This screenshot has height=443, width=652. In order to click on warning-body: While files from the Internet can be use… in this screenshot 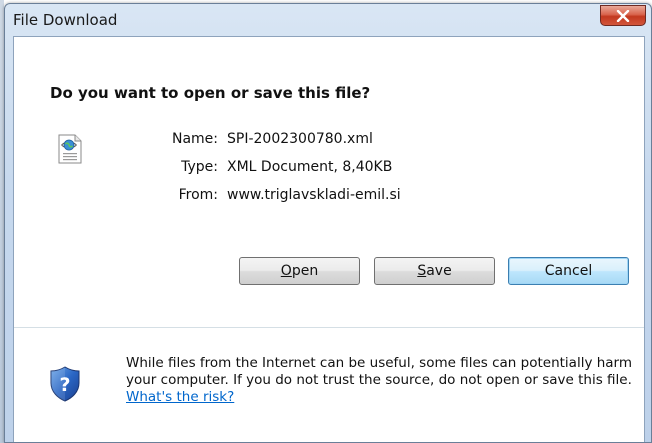, I will do `click(379, 371)`.